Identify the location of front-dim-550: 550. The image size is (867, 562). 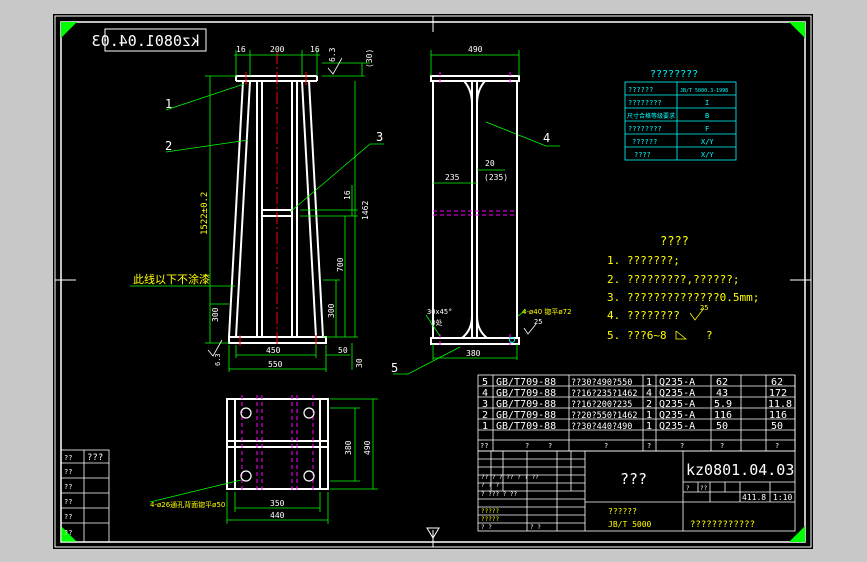
(275, 364).